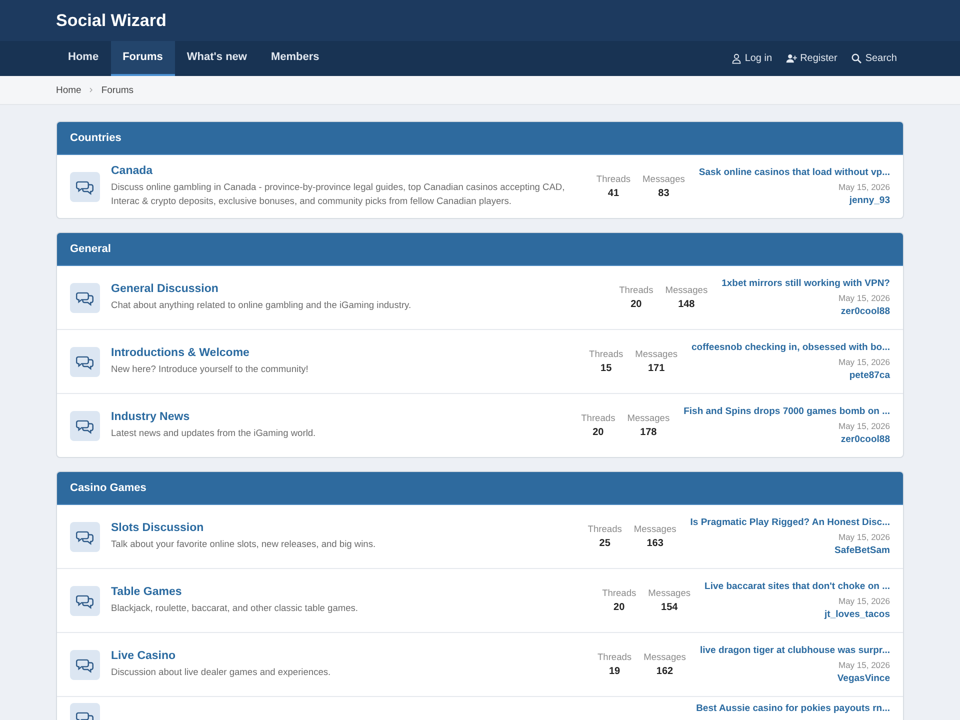 The width and height of the screenshot is (960, 720). What do you see at coordinates (295, 58) in the screenshot?
I see `nav-tab: Members` at bounding box center [295, 58].